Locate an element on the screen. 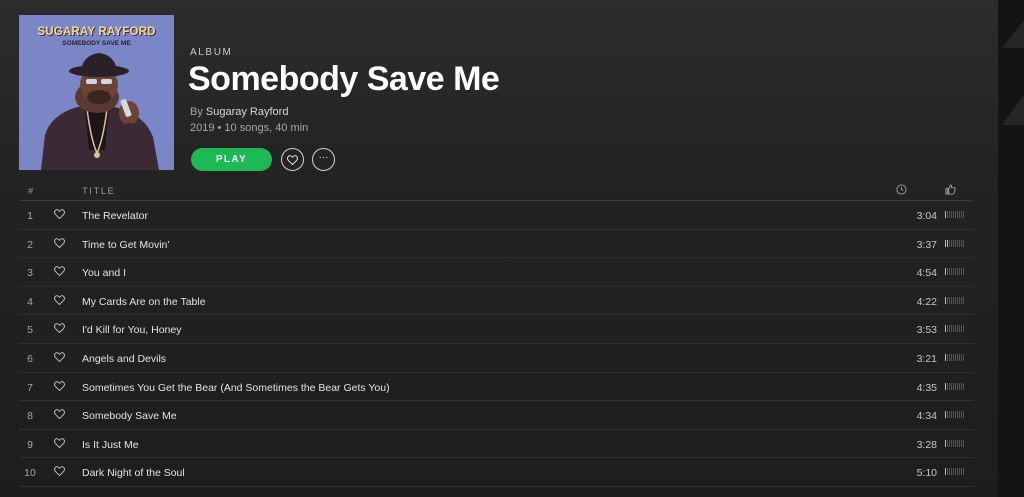 This screenshot has height=497, width=1024. album-meta: 2019 • 10 songs, 40 min is located at coordinates (249, 128).